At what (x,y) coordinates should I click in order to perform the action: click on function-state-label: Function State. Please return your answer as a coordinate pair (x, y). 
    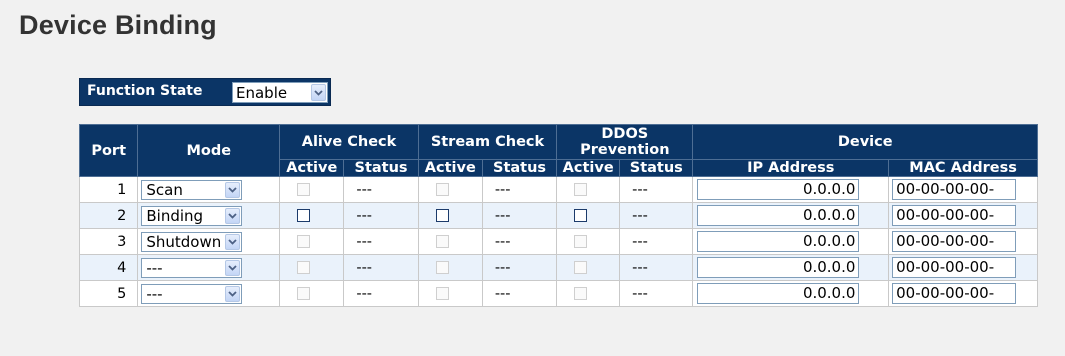
    Looking at the image, I should click on (145, 91).